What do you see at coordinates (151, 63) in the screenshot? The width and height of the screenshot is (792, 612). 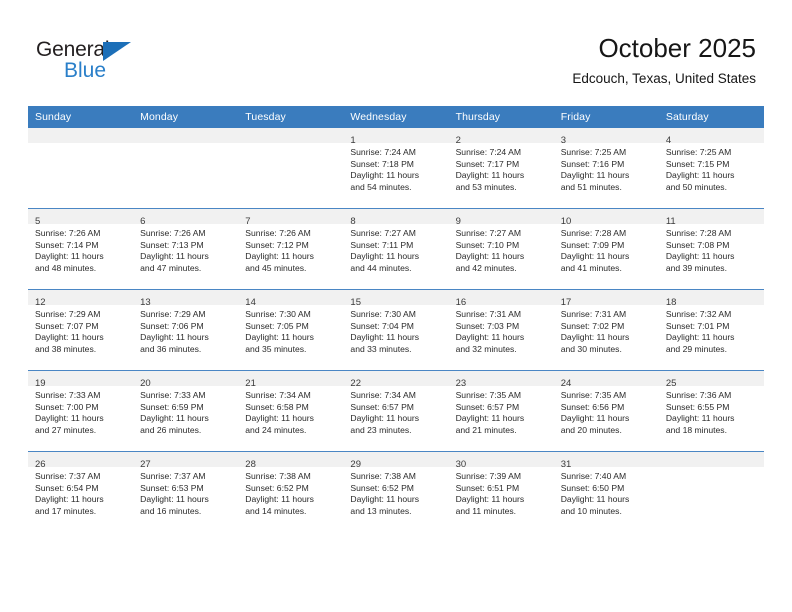 I see `general-blue-logo: General Blue` at bounding box center [151, 63].